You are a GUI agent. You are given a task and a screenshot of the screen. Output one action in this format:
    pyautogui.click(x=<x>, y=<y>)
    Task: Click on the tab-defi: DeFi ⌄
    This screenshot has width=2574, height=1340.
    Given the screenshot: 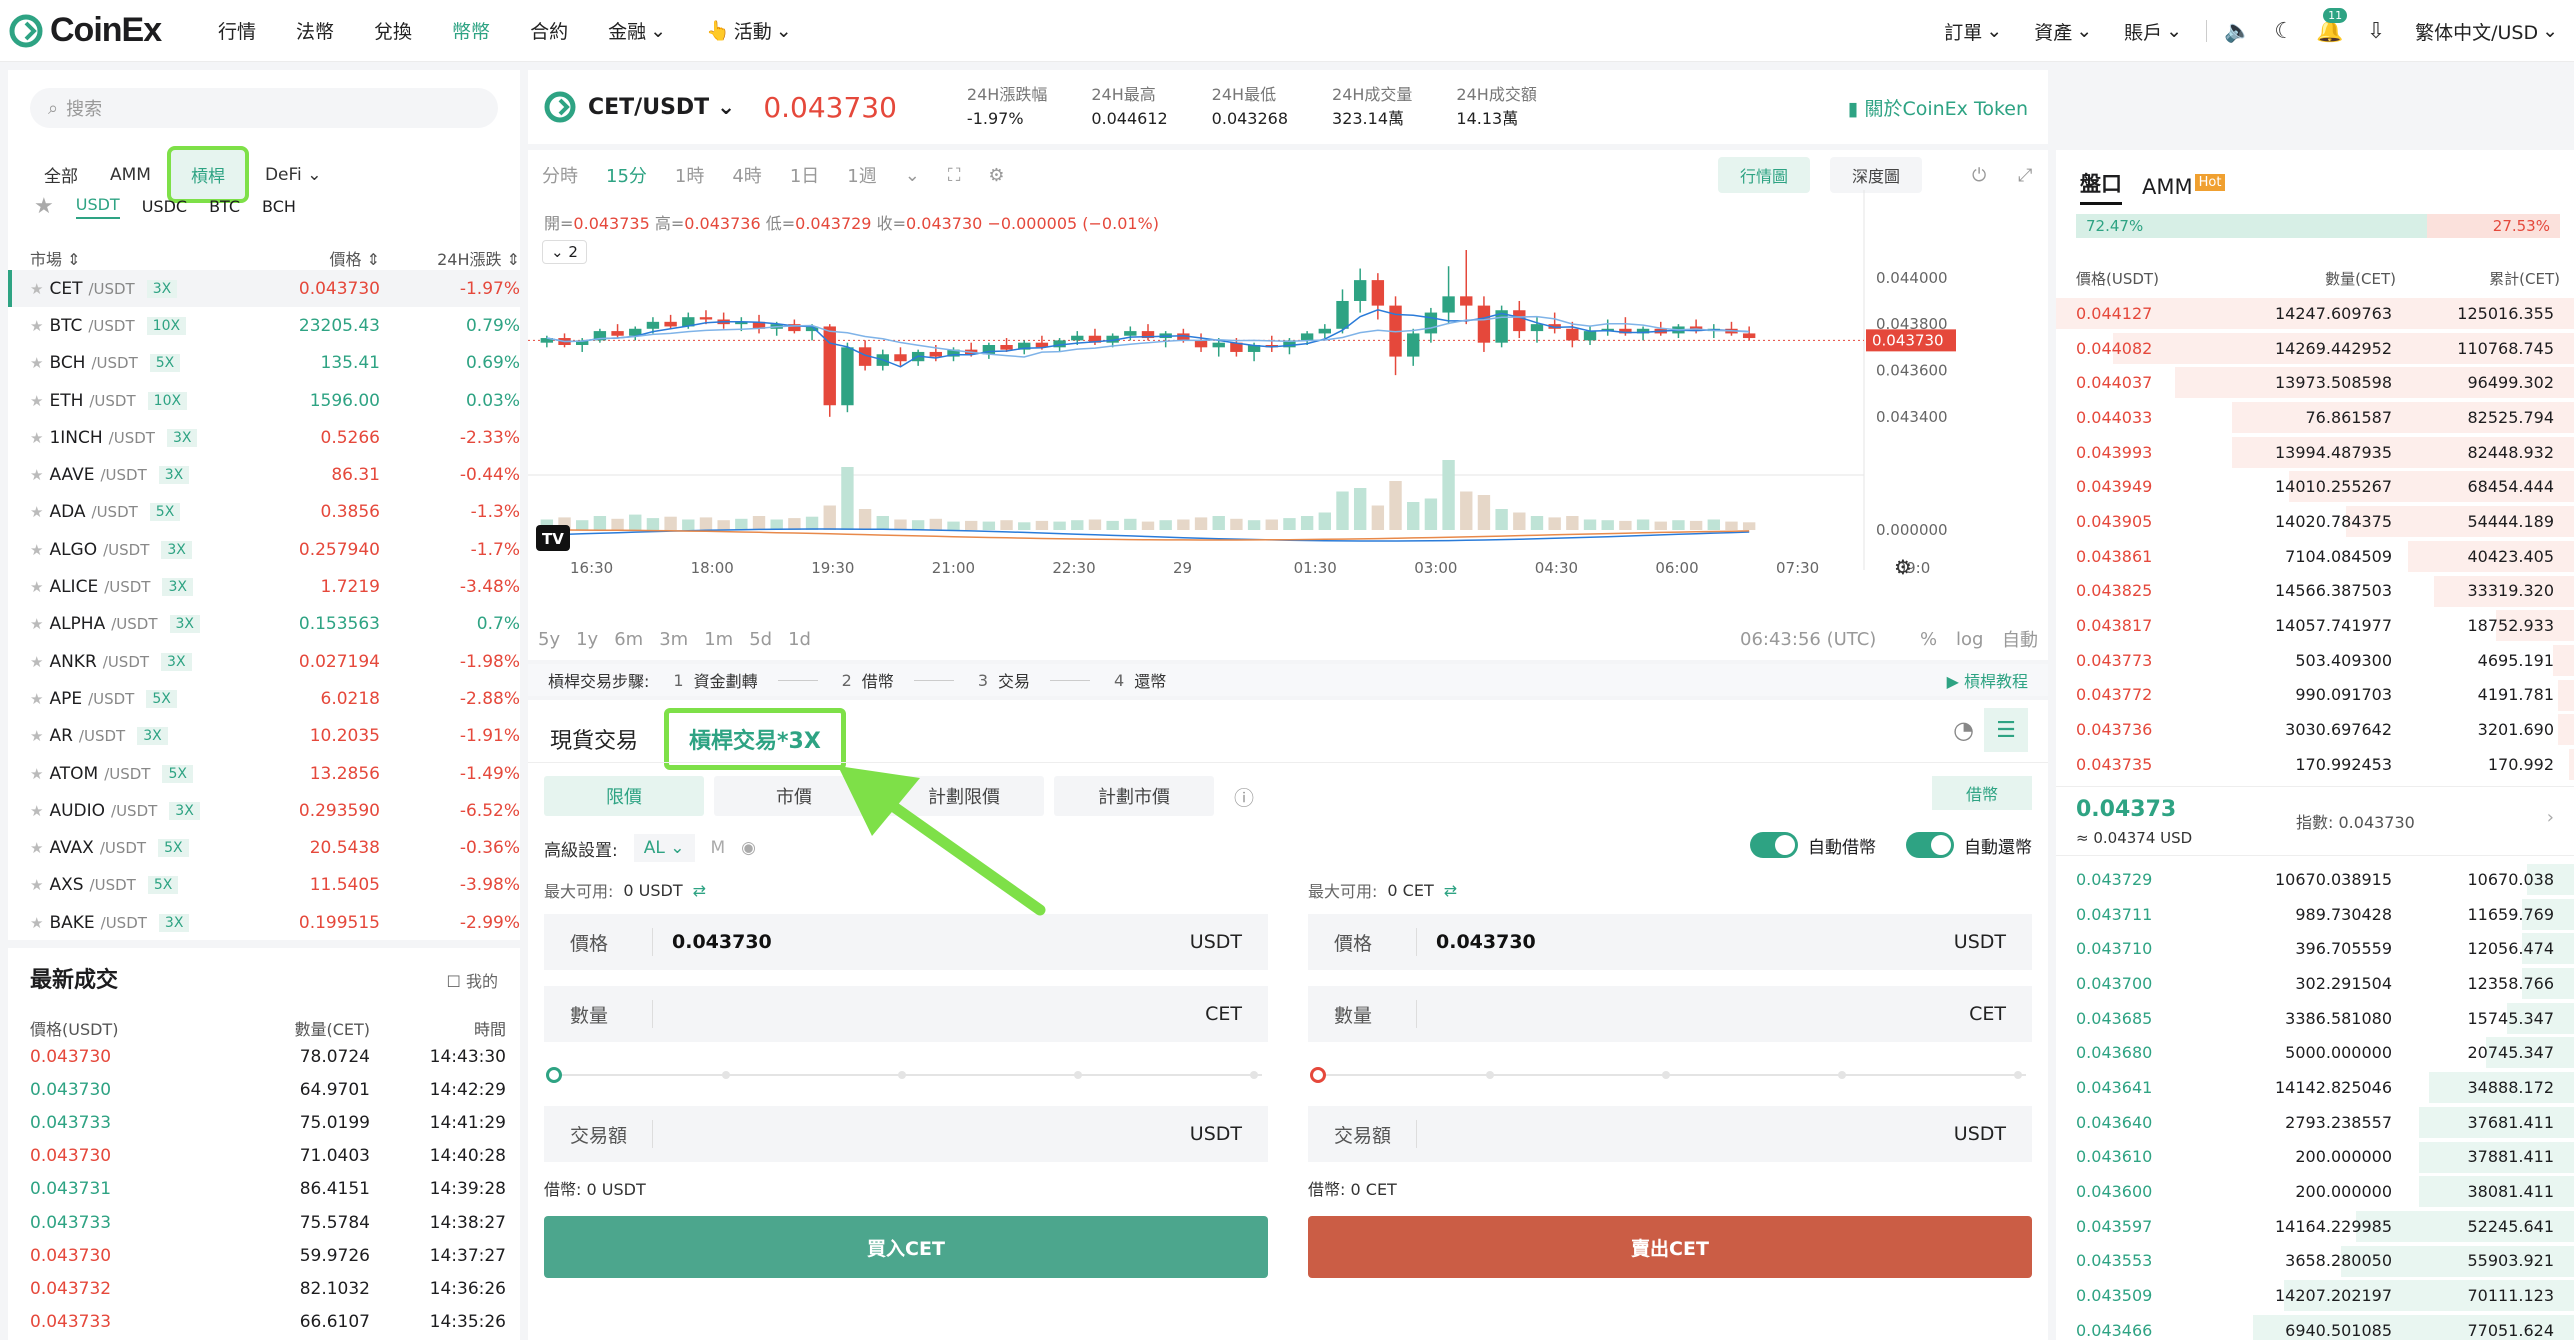 What is the action you would take?
    pyautogui.click(x=293, y=175)
    